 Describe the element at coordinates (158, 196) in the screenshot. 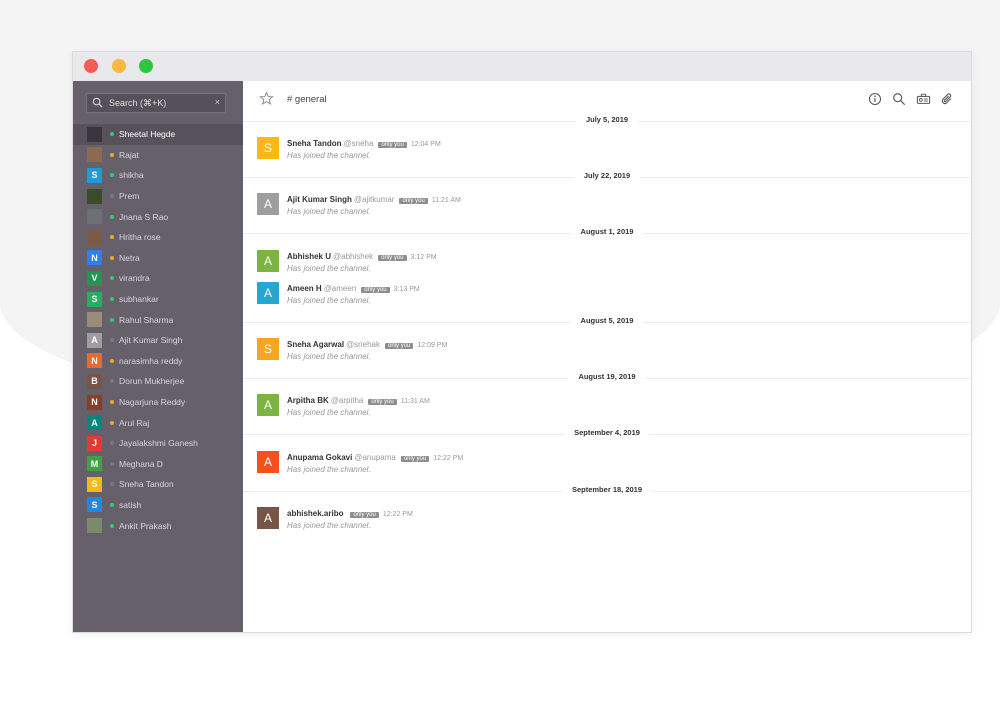

I see `sidebar-item-dm: Prem` at that location.